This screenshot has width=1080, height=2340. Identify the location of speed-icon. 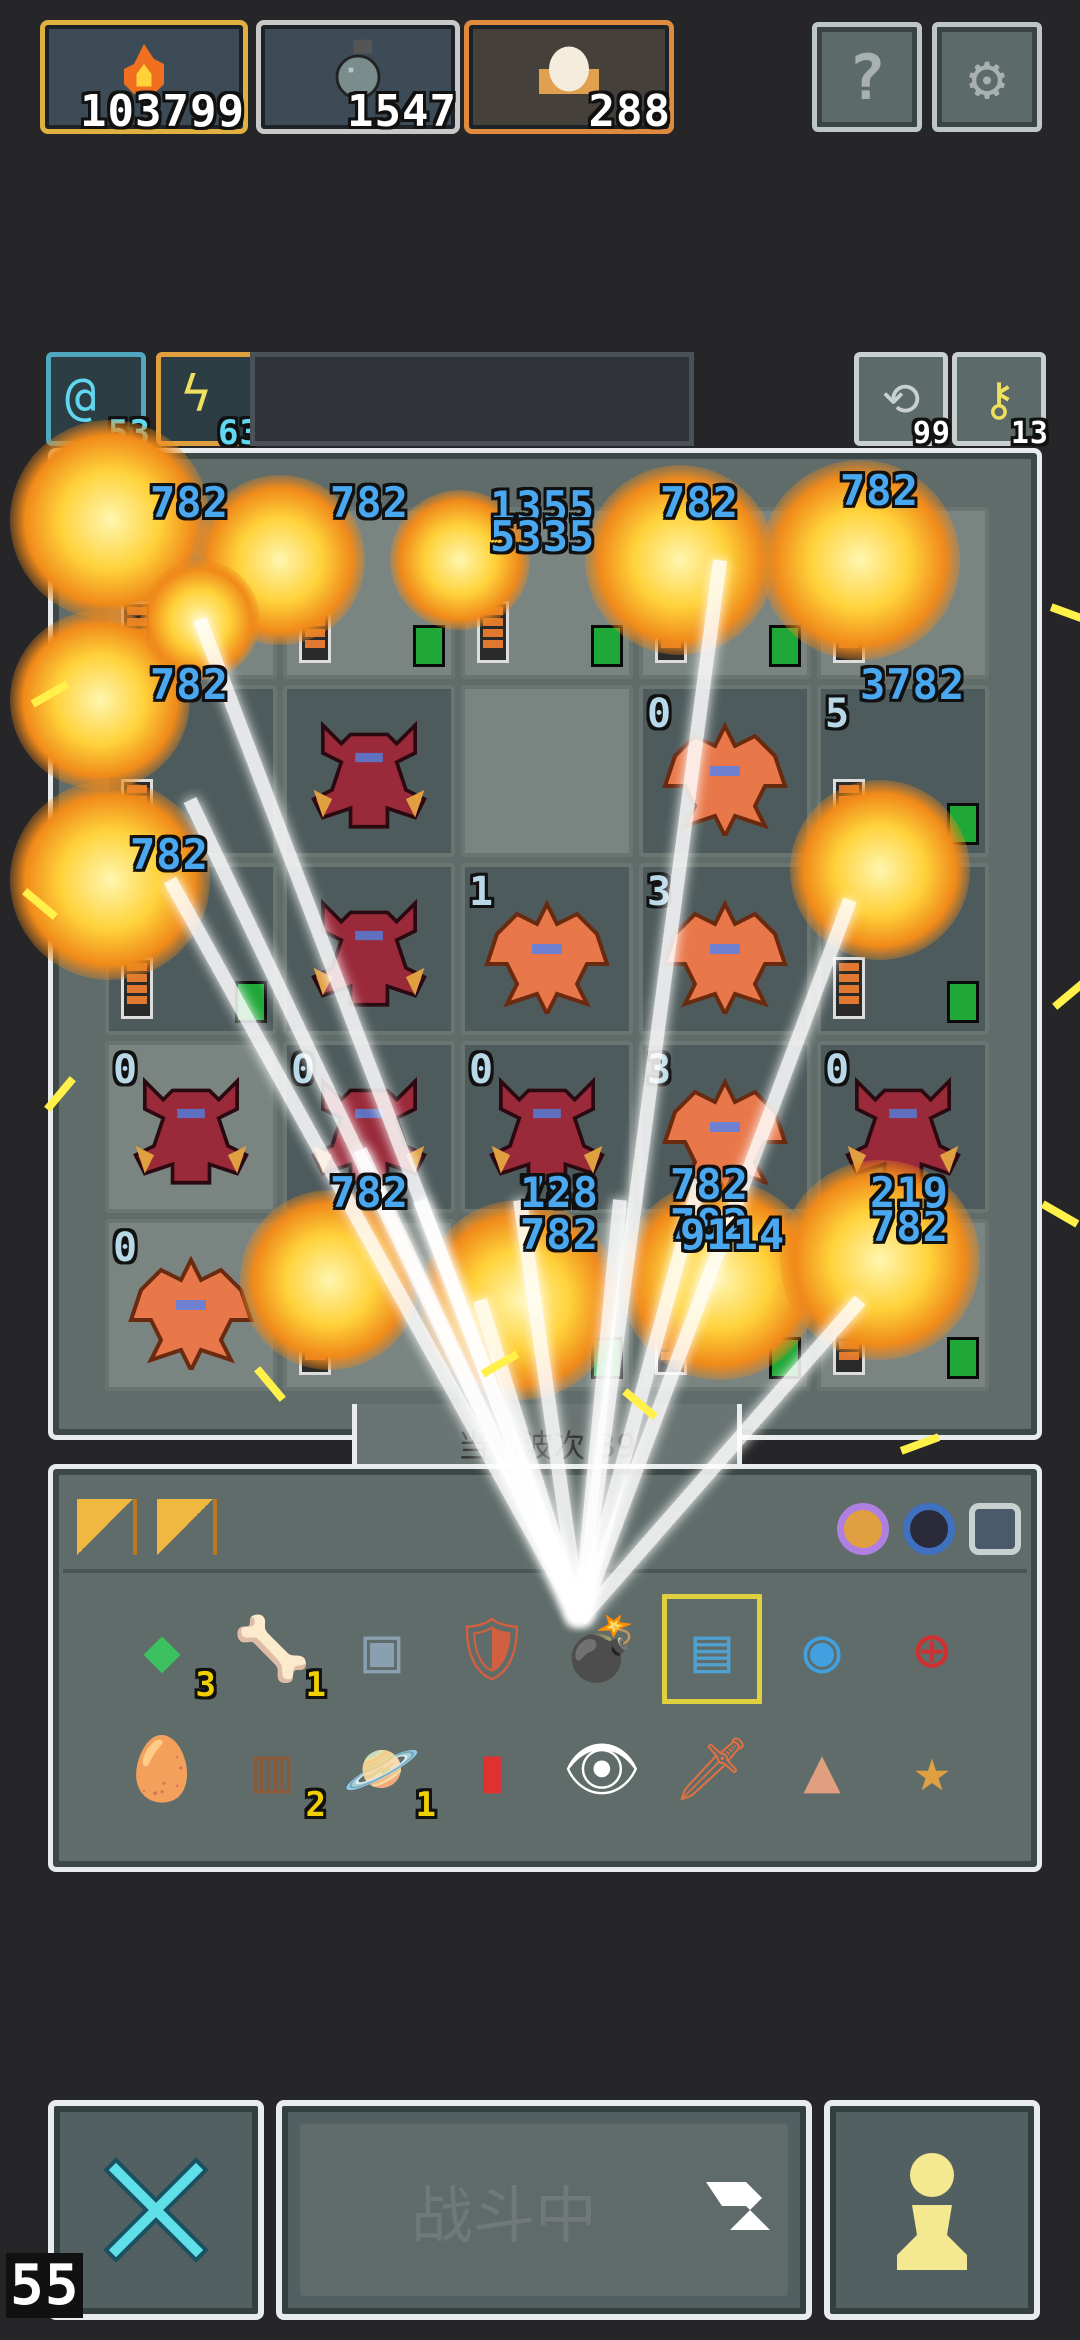
(738, 2206).